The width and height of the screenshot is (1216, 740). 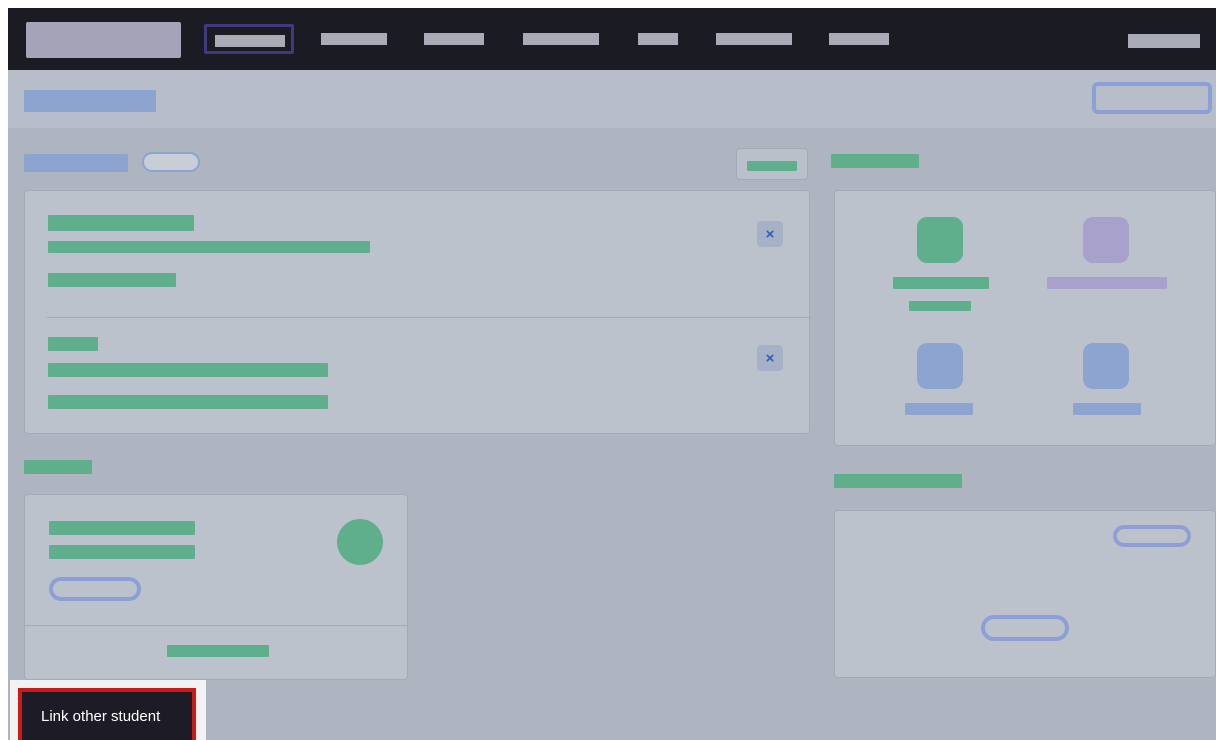 I want to click on link-other-student-button: Link other student, so click(x=107, y=716).